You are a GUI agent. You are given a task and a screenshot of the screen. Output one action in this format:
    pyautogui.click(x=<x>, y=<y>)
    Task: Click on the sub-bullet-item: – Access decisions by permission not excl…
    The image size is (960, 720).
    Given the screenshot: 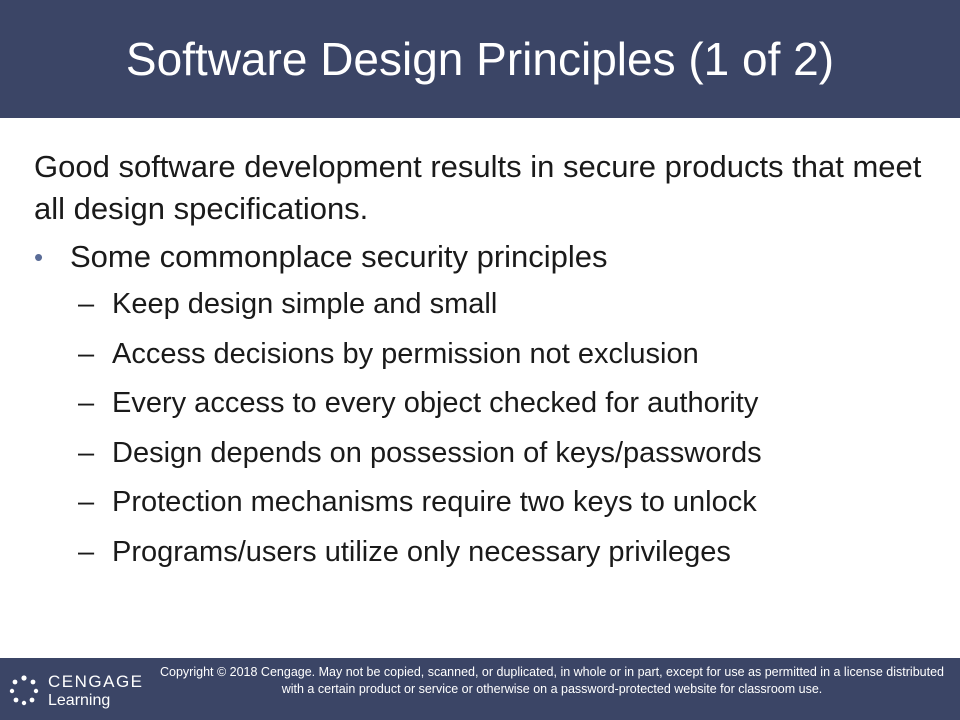 What is the action you would take?
    pyautogui.click(x=484, y=355)
    